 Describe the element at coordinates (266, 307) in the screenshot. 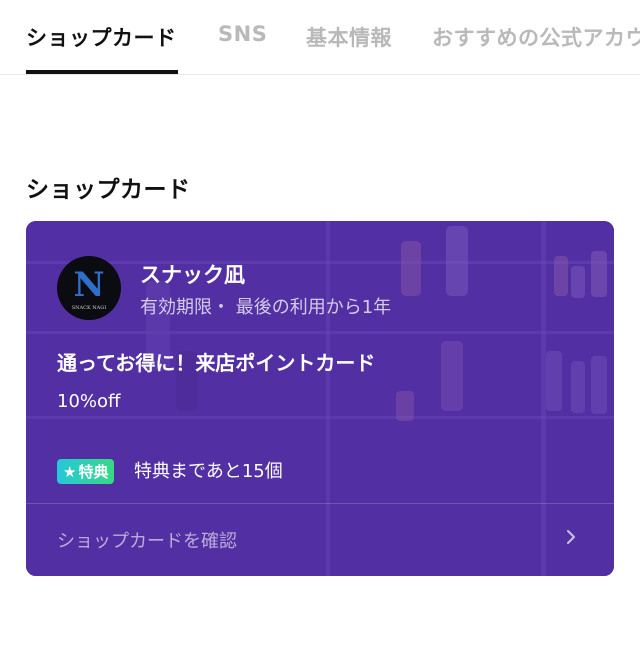

I see `validity-period: 有効期限・ 最後の利用から1年` at that location.